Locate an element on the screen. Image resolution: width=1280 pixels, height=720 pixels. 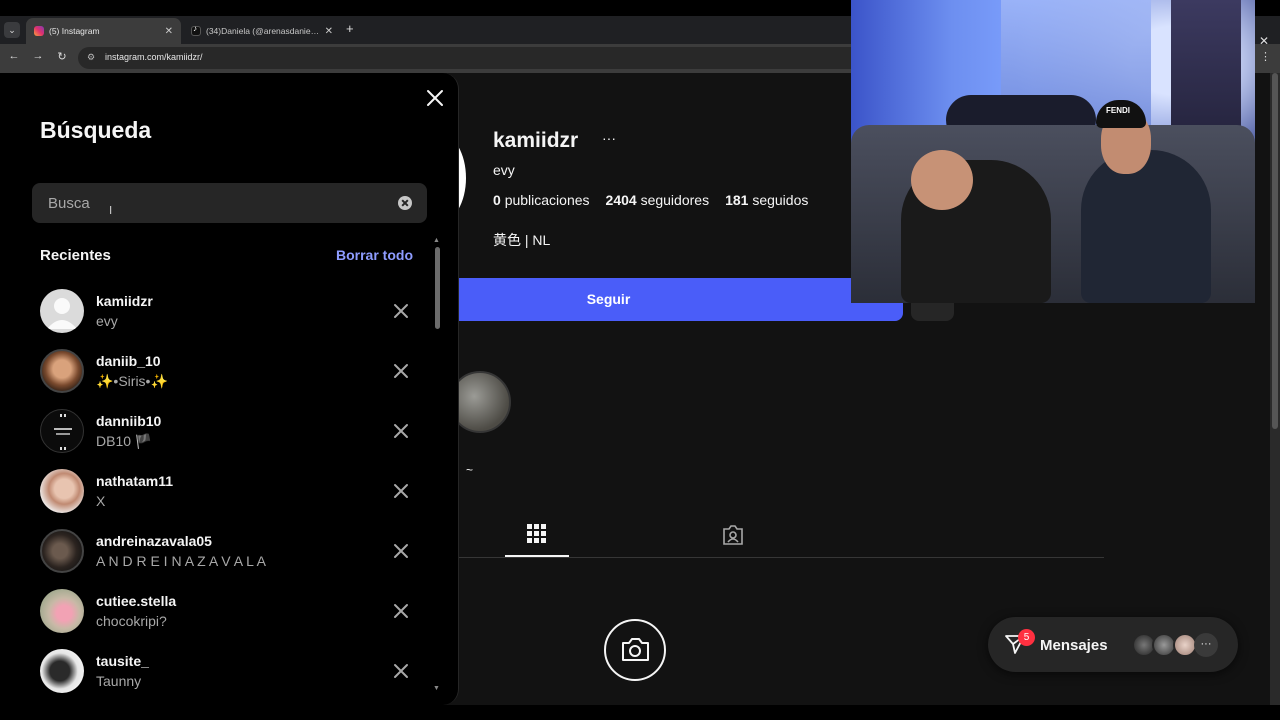
recent-subtitle: DB10 🏴 is located at coordinates (124, 441).